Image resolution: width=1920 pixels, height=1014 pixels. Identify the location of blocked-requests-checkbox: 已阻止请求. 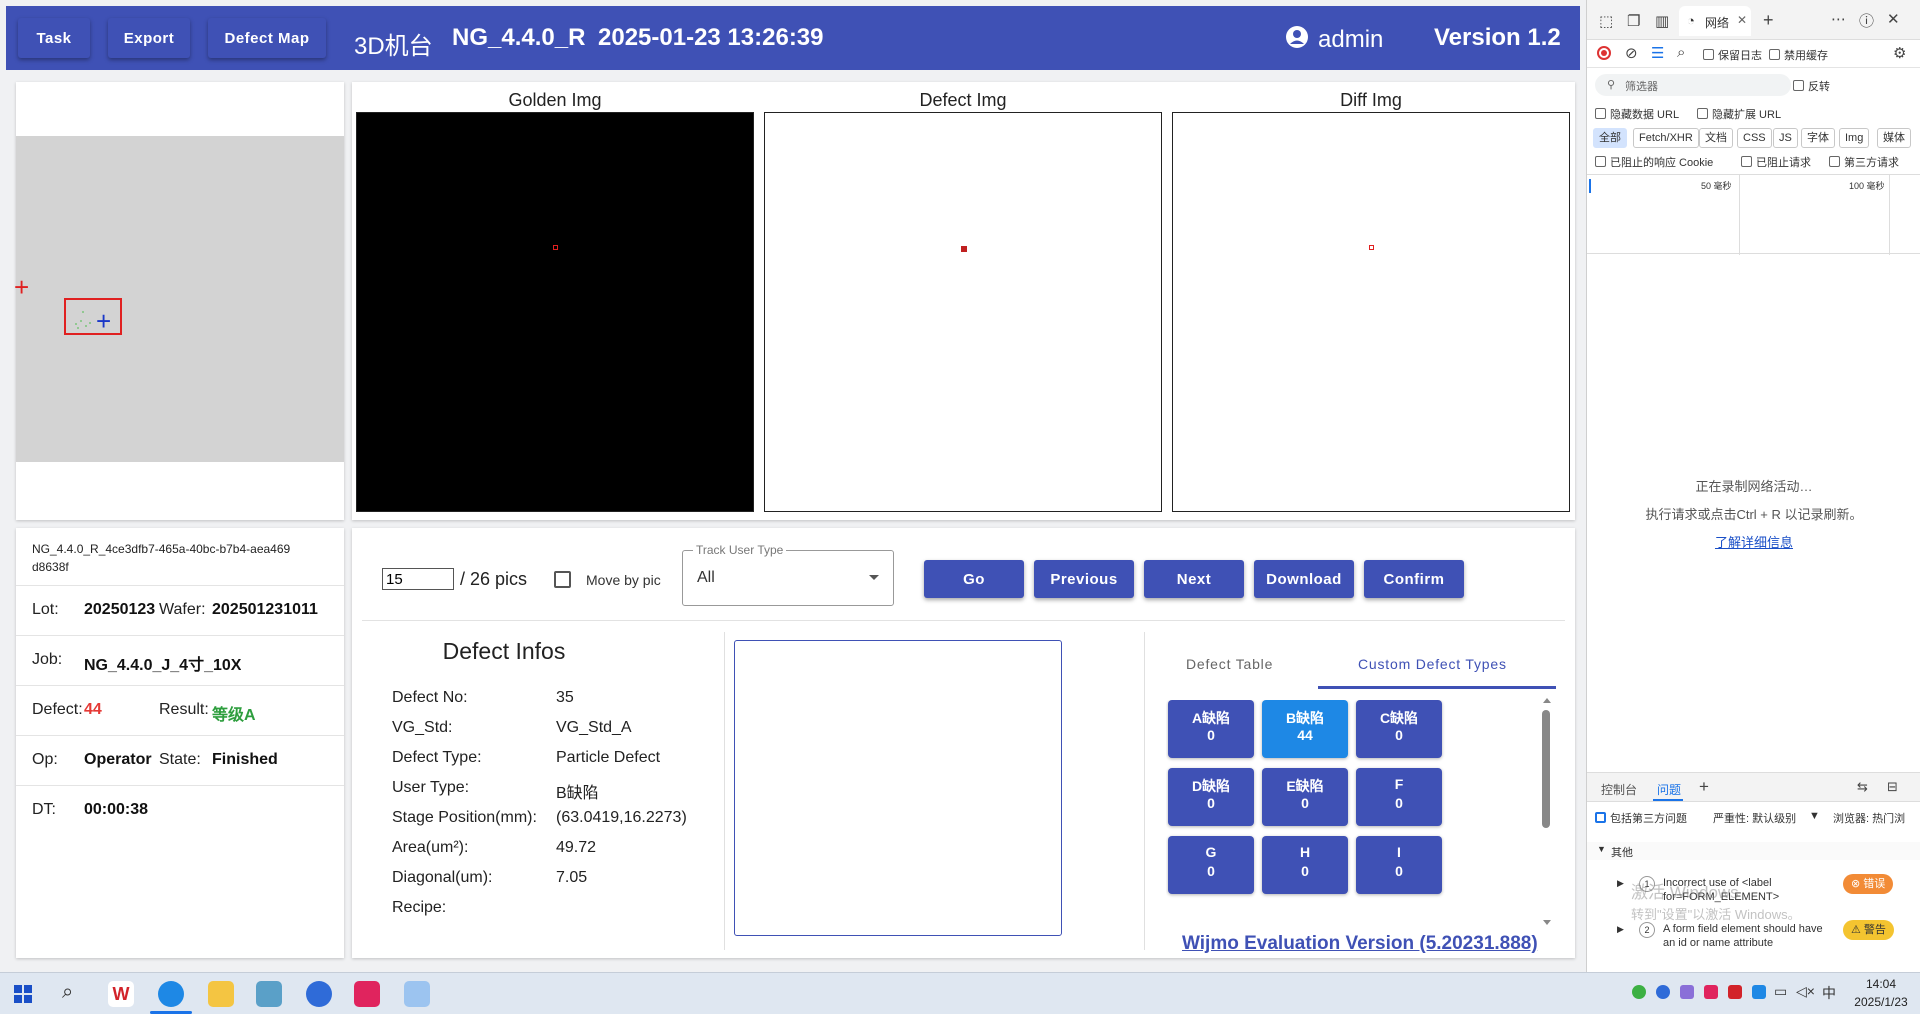
(1776, 162).